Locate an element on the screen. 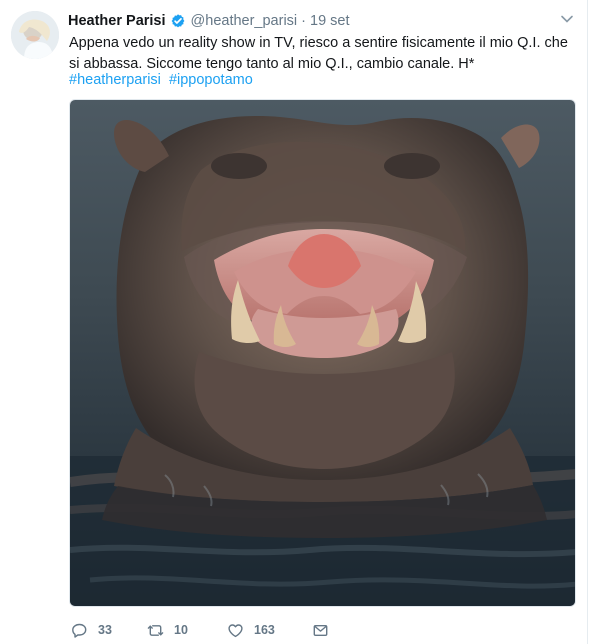 Image resolution: width=592 pixels, height=644 pixels. direct-message-icon is located at coordinates (320, 630).